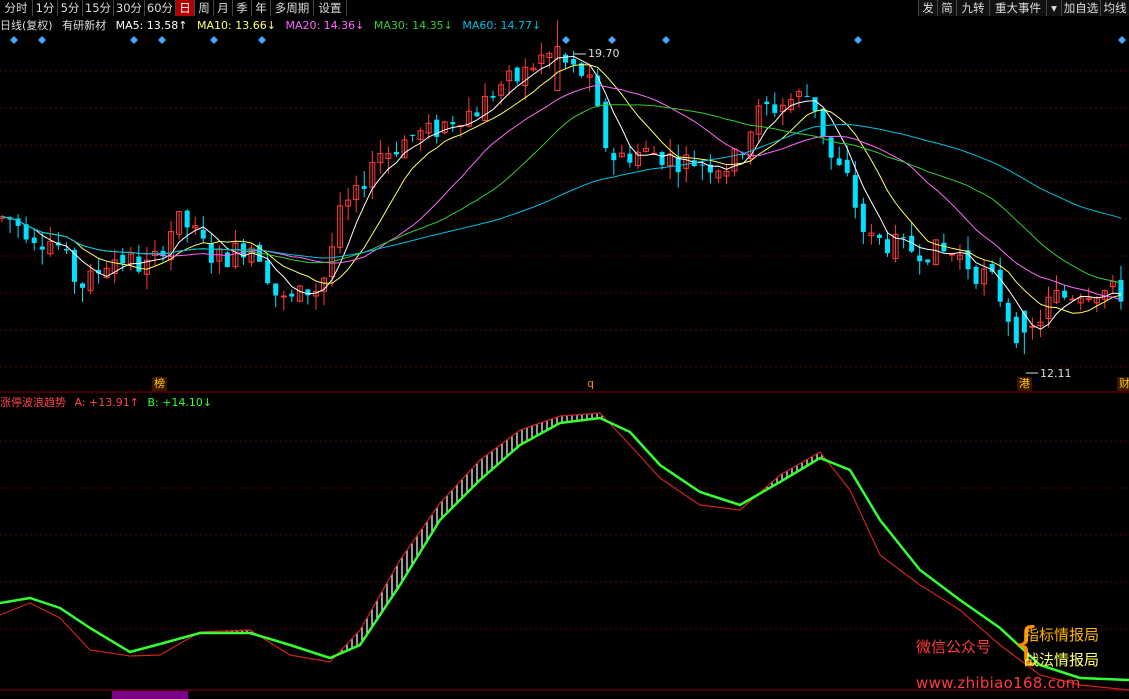  What do you see at coordinates (1123, 384) in the screenshot?
I see `event-marker-cai: 财` at bounding box center [1123, 384].